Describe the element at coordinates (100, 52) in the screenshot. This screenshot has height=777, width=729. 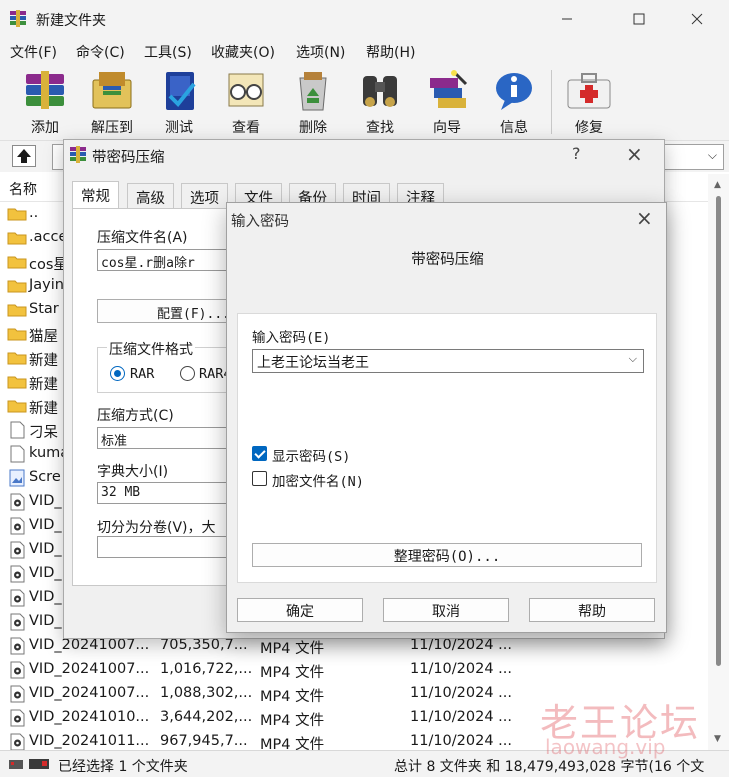
I see `menu-commands: 命令(C)` at that location.